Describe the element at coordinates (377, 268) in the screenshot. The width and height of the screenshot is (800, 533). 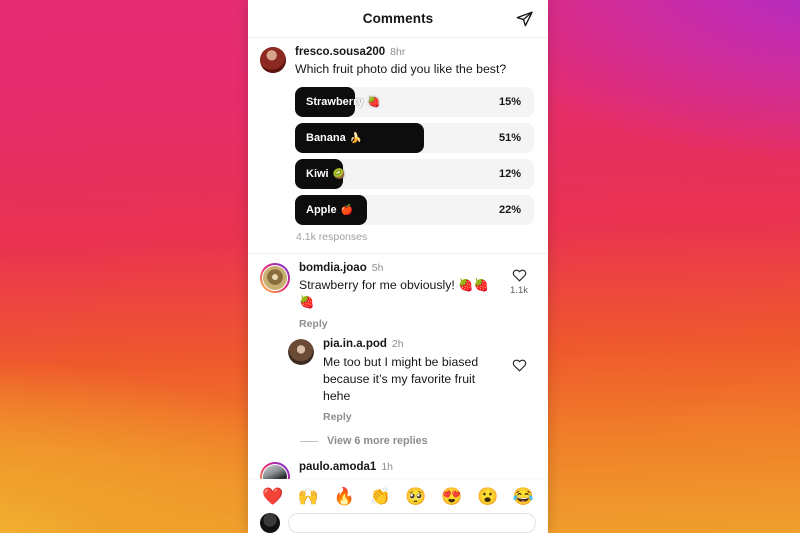
I see `comment-timestamp: 5h` at that location.